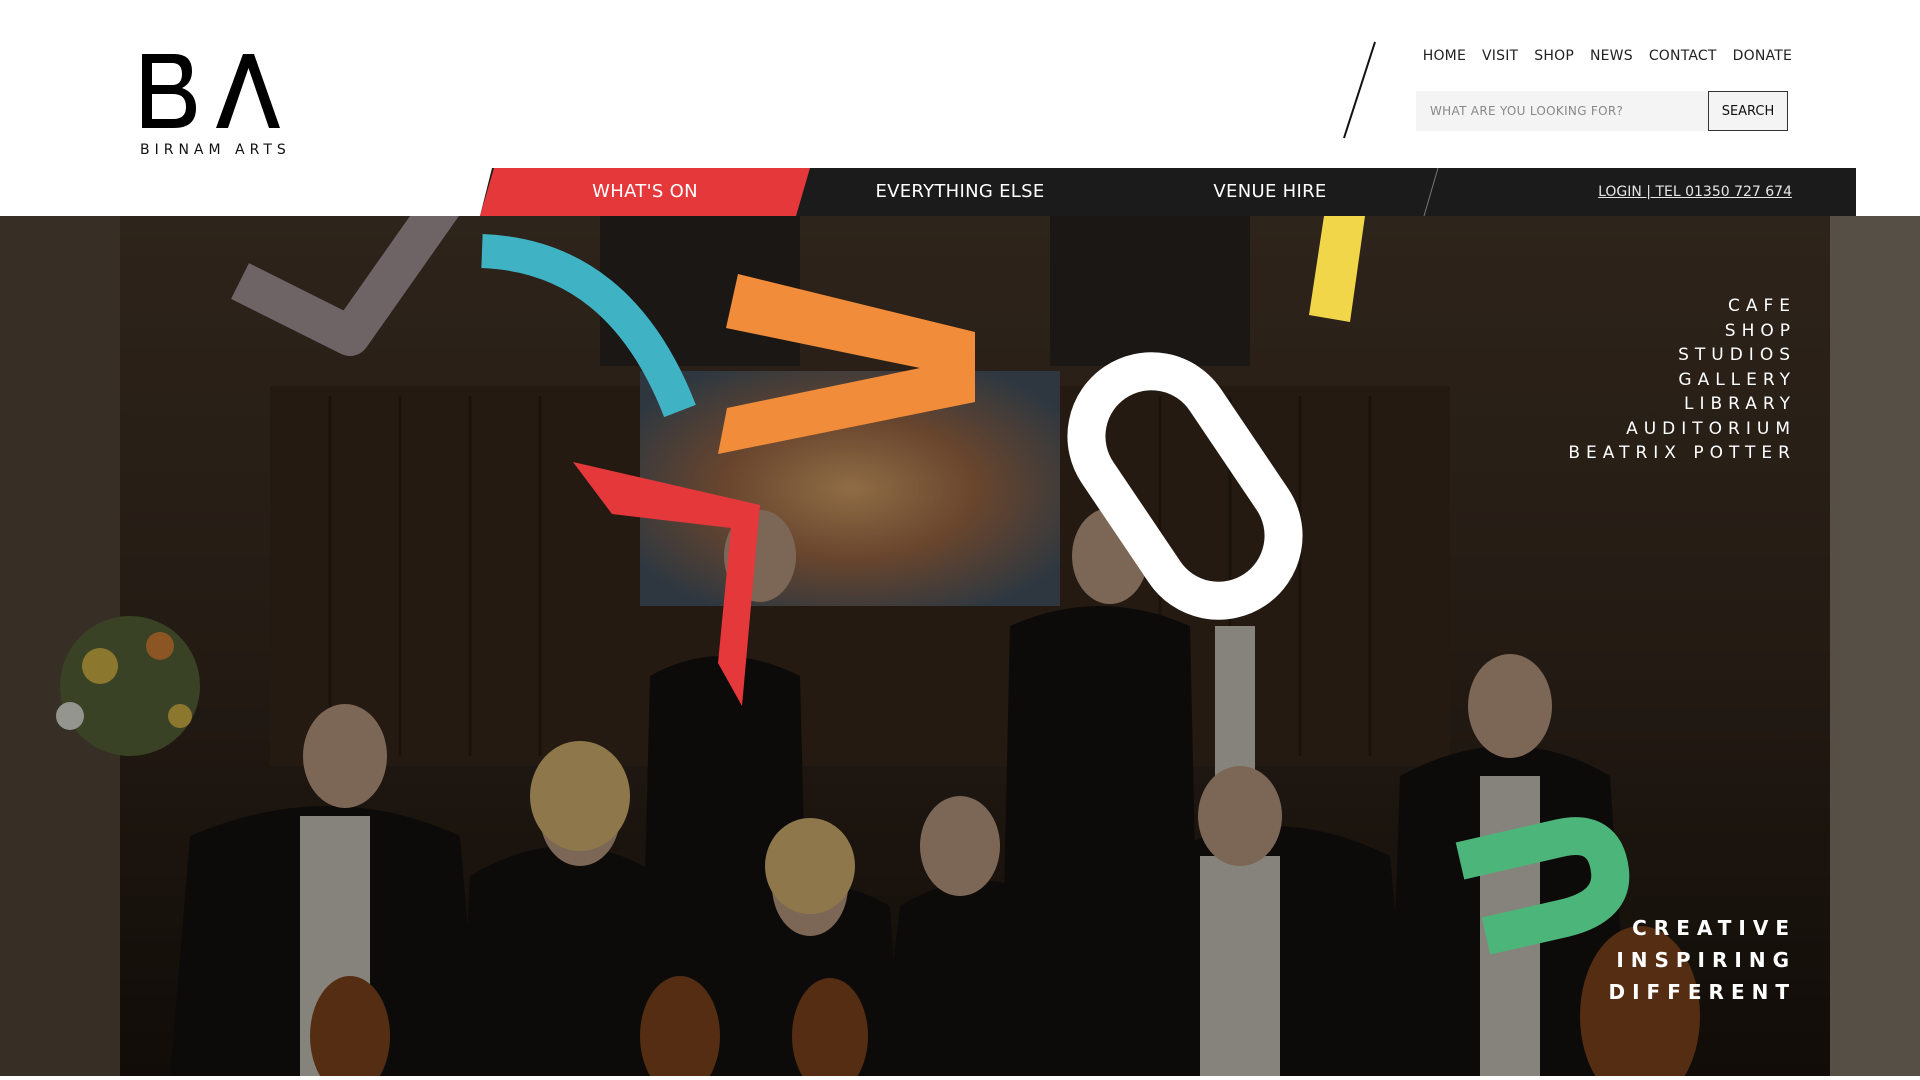 The height and width of the screenshot is (1080, 1920). I want to click on search-button: SEARCH, so click(1748, 111).